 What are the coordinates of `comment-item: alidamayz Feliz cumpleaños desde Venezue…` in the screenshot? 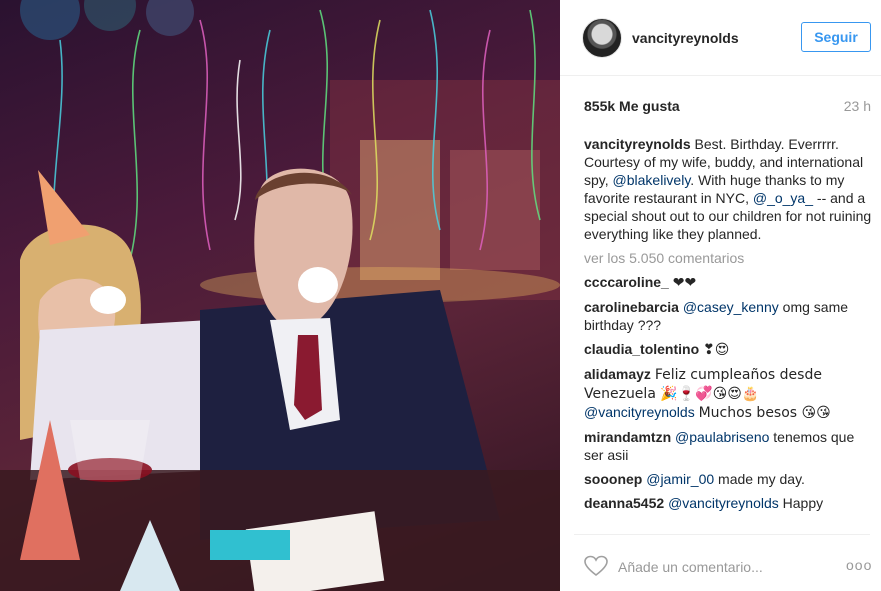 It's located at (728, 384).